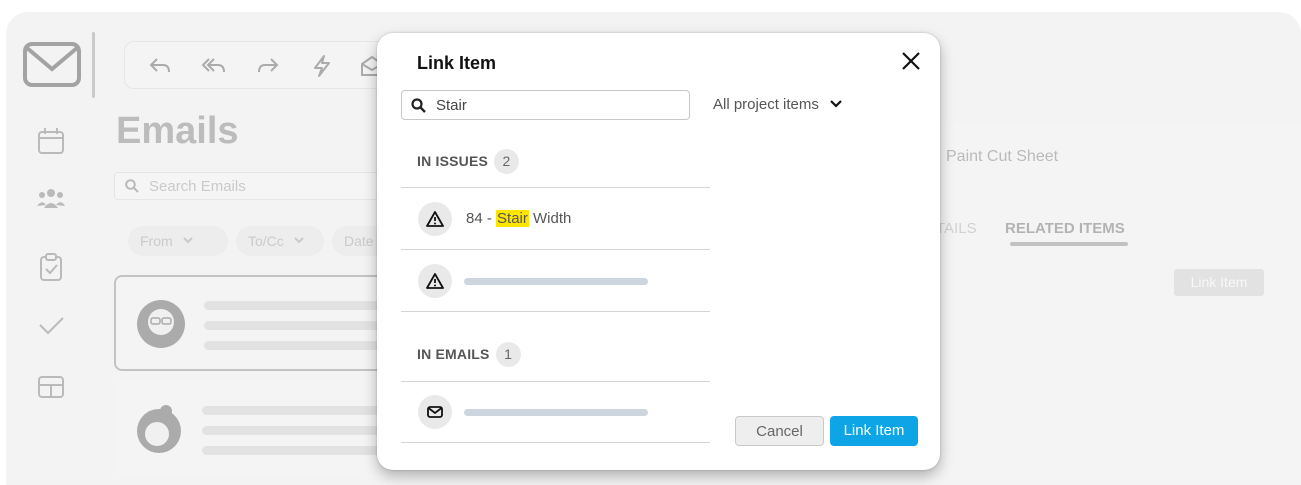  Describe the element at coordinates (550, 218) in the screenshot. I see `issue-title-rest: Width` at that location.